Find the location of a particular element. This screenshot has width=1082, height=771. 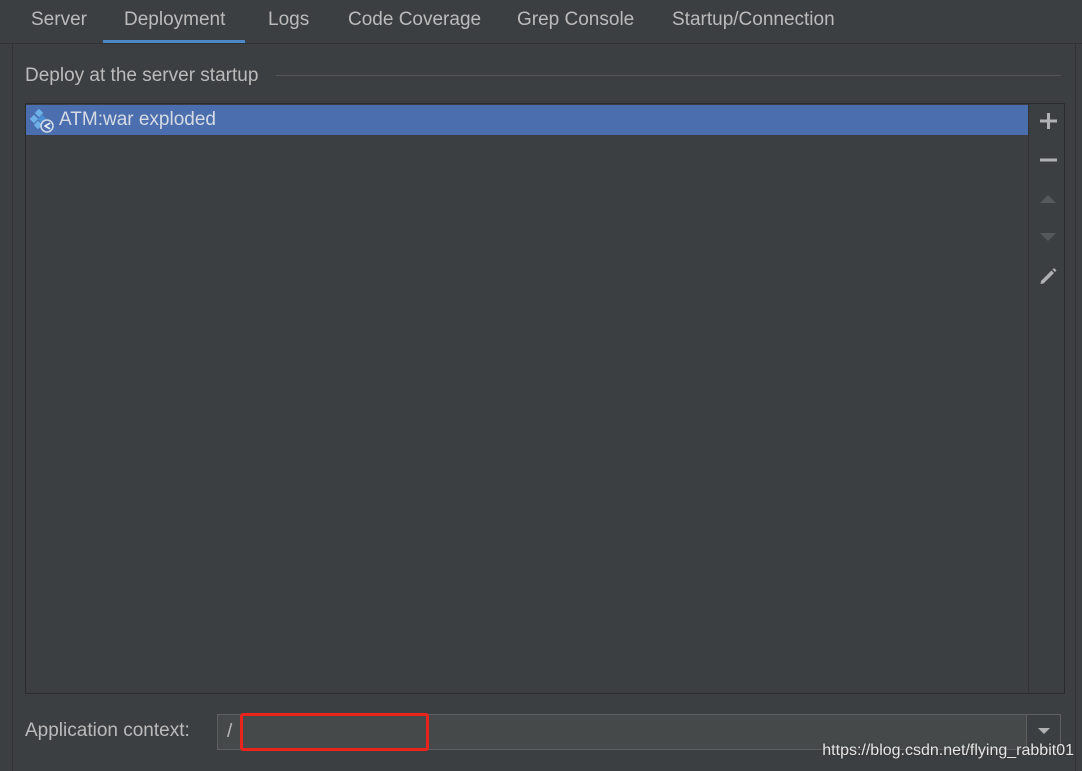

remove-button is located at coordinates (1048, 162).